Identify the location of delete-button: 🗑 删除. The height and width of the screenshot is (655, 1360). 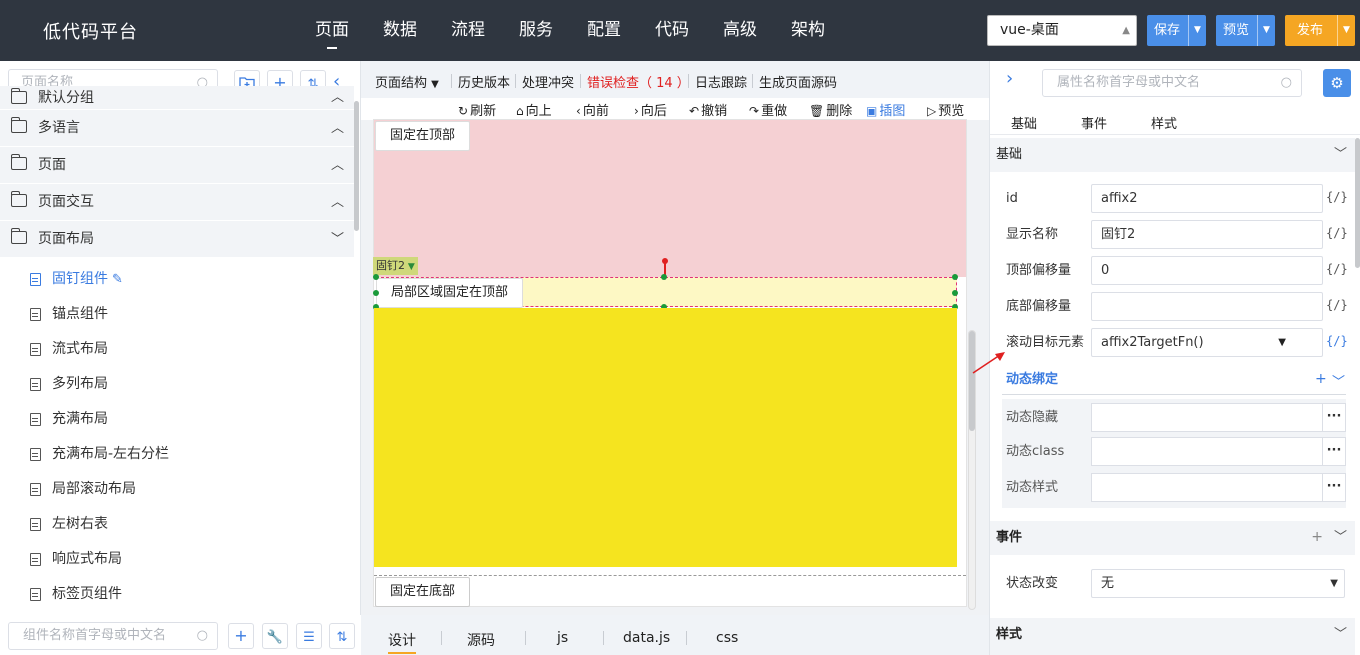
(830, 109).